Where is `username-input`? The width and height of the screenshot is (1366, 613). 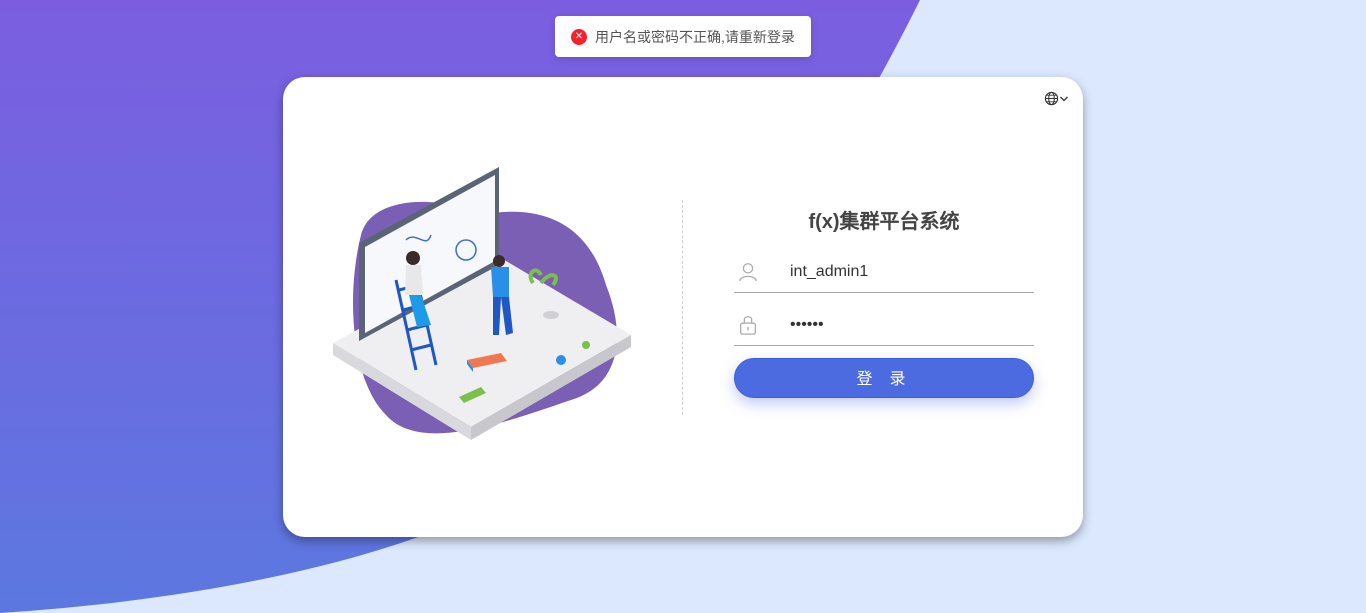
username-input is located at coordinates (900, 272).